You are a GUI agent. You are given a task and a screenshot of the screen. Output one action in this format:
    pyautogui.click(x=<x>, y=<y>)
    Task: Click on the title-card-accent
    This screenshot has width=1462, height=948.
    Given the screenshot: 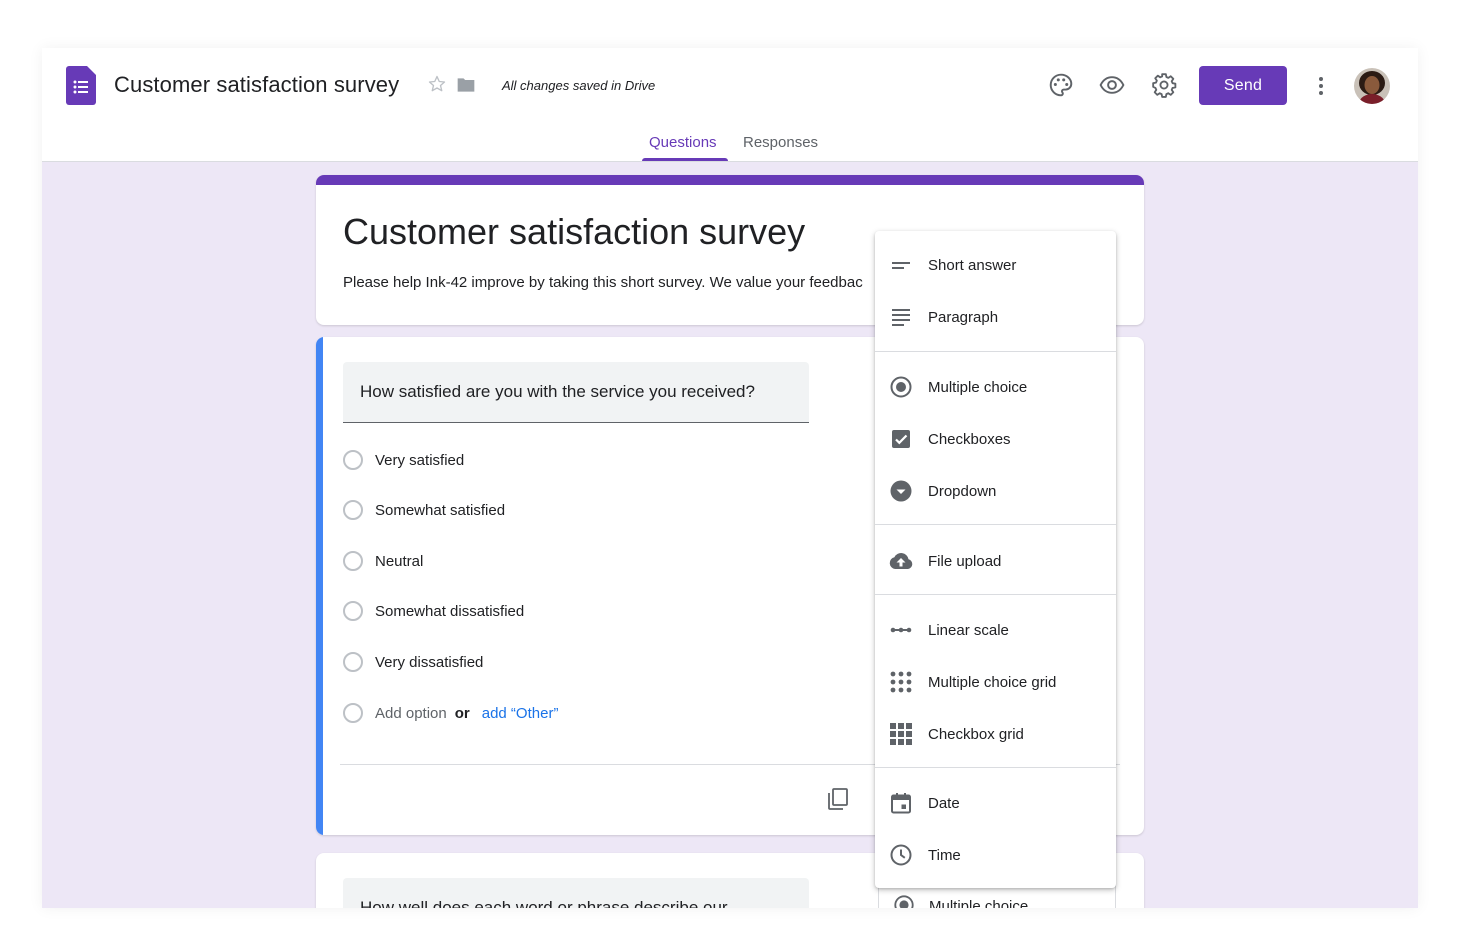 What is the action you would take?
    pyautogui.click(x=730, y=180)
    